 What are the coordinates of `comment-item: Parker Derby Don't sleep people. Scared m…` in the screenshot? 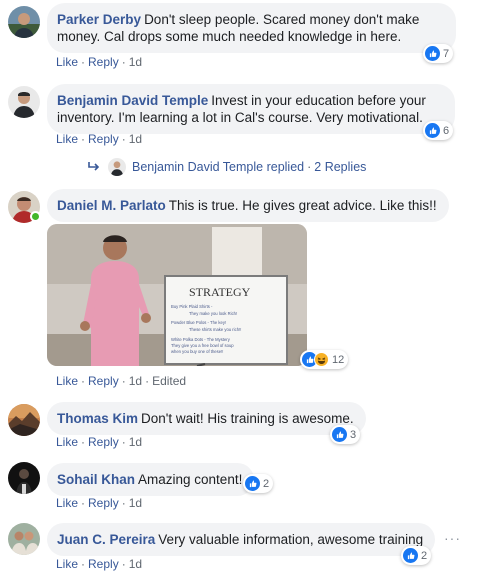 It's located at (244, 36).